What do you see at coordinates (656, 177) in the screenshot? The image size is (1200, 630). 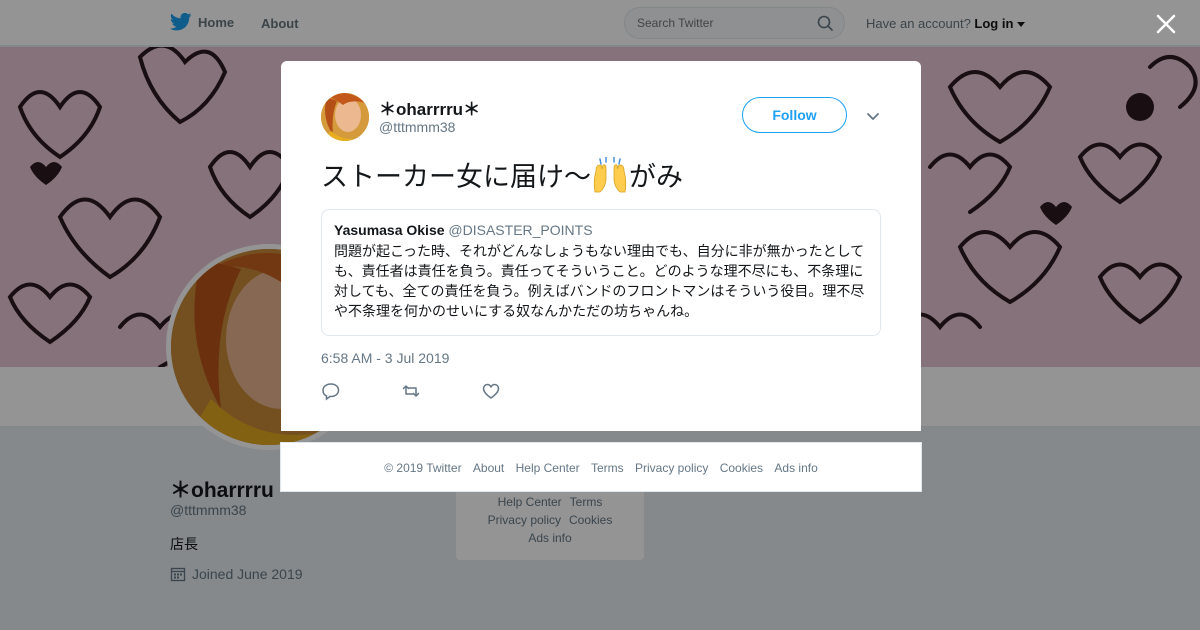 I see `tweet-text-after: がみ` at bounding box center [656, 177].